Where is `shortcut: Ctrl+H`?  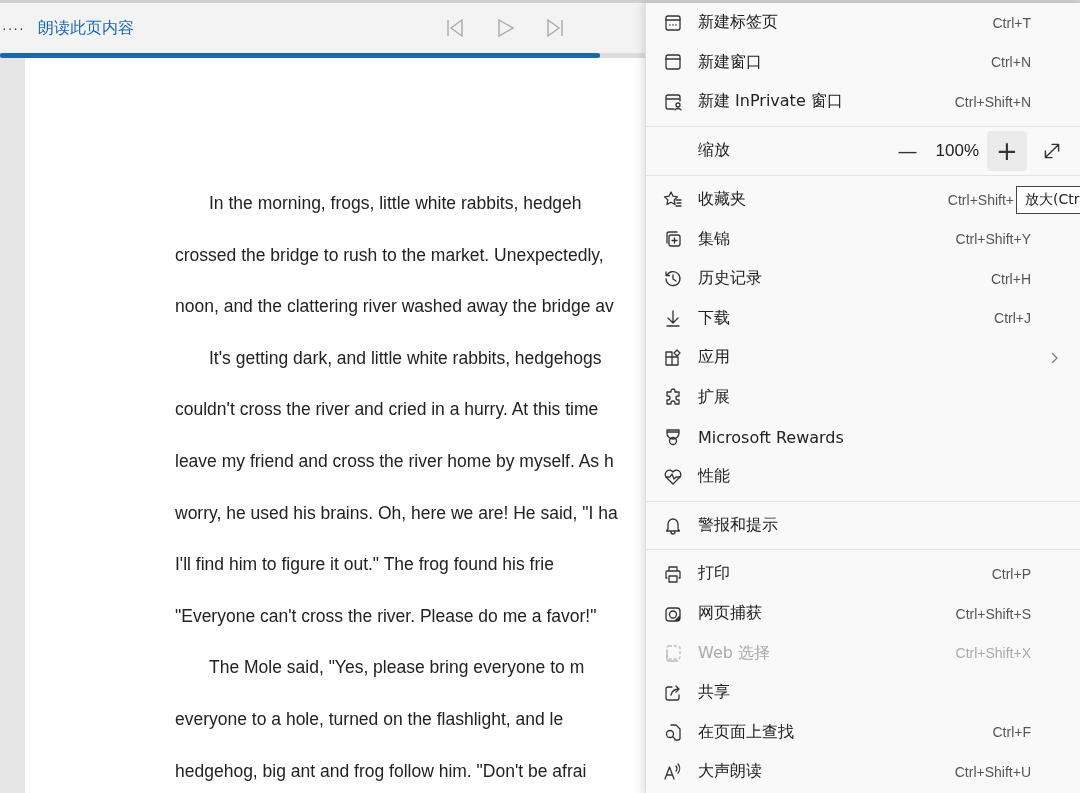
shortcut: Ctrl+H is located at coordinates (1010, 278).